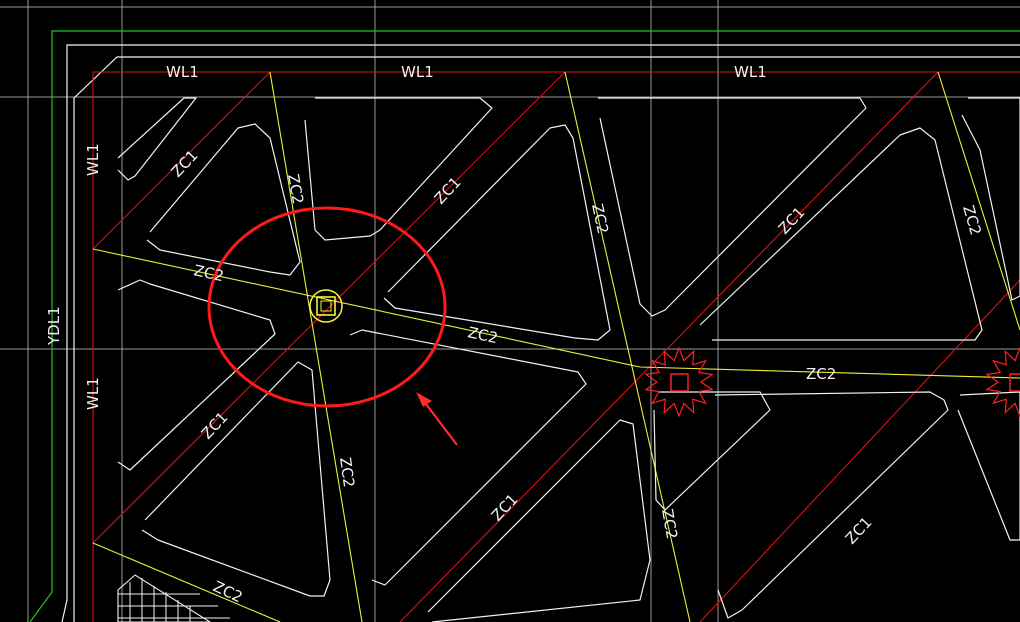  What do you see at coordinates (54, 326) in the screenshot?
I see `beam-label-ydl1: YDL1` at bounding box center [54, 326].